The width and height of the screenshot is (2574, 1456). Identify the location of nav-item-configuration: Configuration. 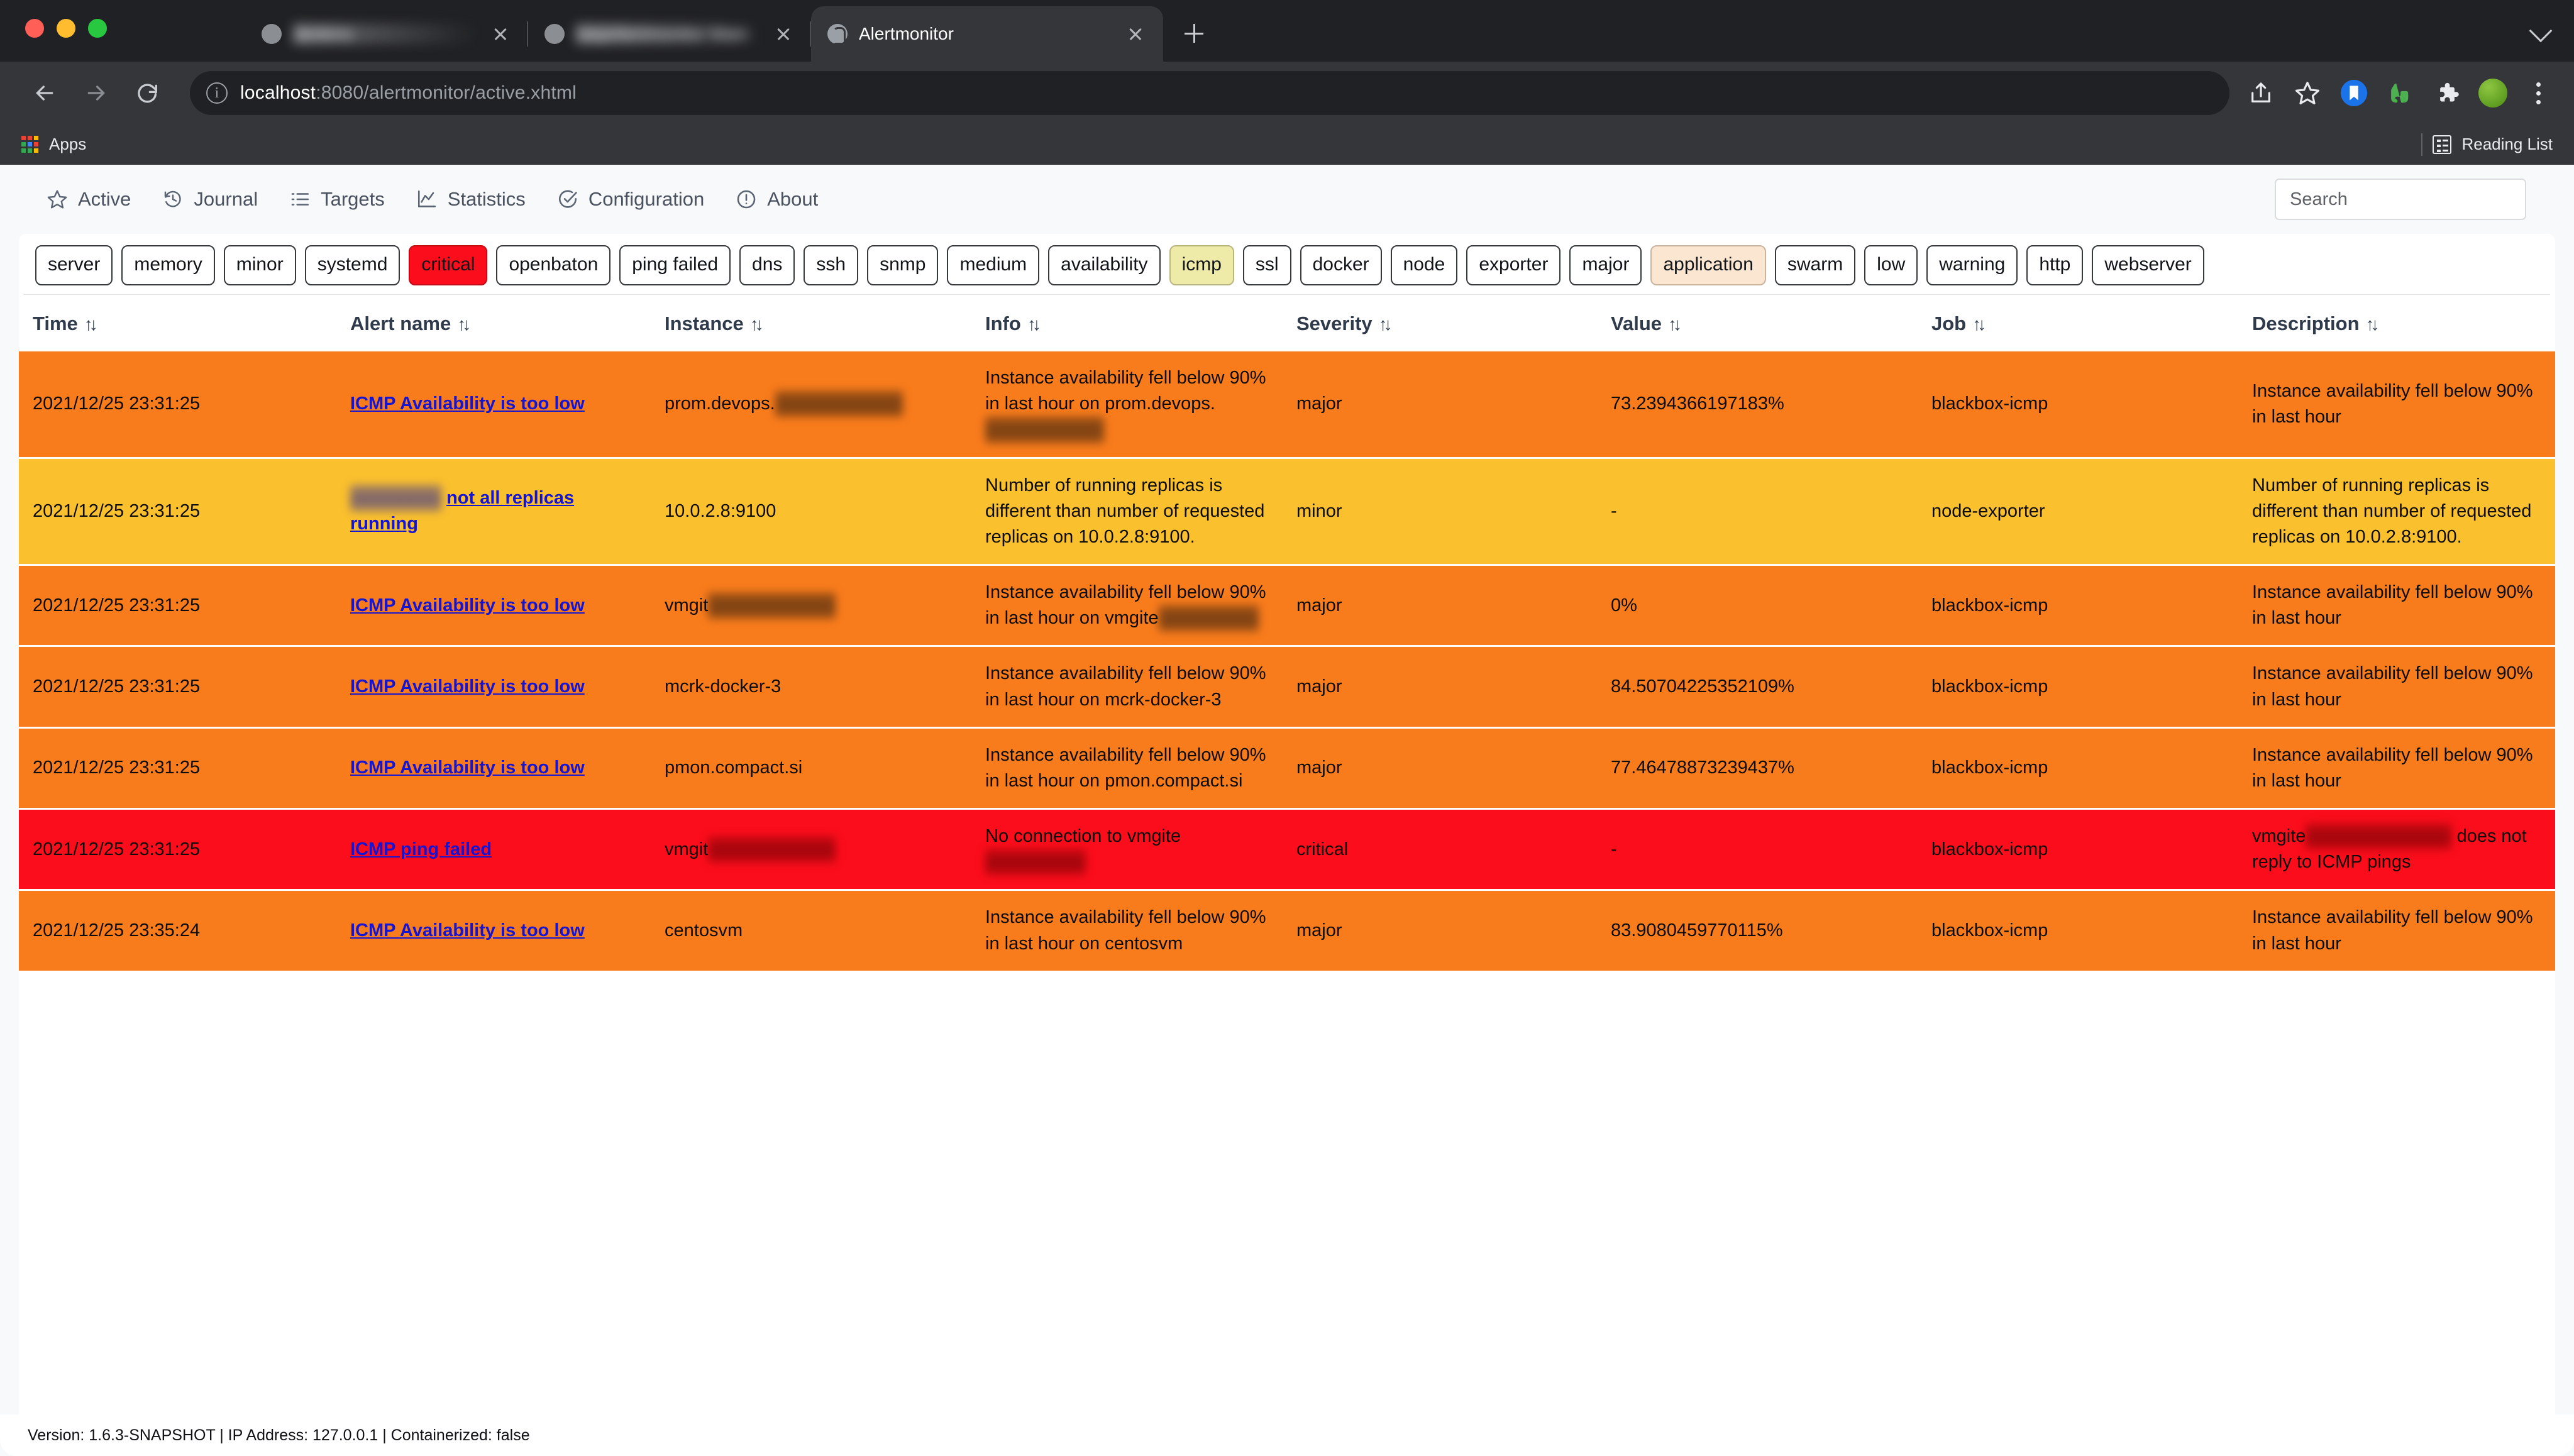
(640, 199).